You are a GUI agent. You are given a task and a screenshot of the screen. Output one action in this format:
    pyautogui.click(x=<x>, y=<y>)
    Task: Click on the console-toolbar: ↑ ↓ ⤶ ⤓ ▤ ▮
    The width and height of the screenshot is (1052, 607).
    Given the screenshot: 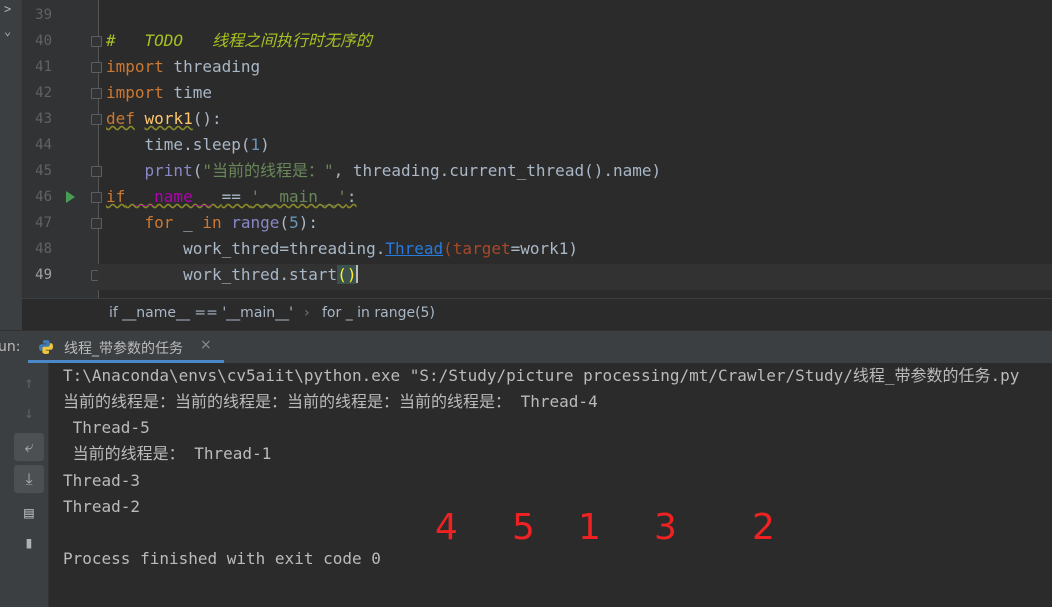 What is the action you would take?
    pyautogui.click(x=24, y=485)
    